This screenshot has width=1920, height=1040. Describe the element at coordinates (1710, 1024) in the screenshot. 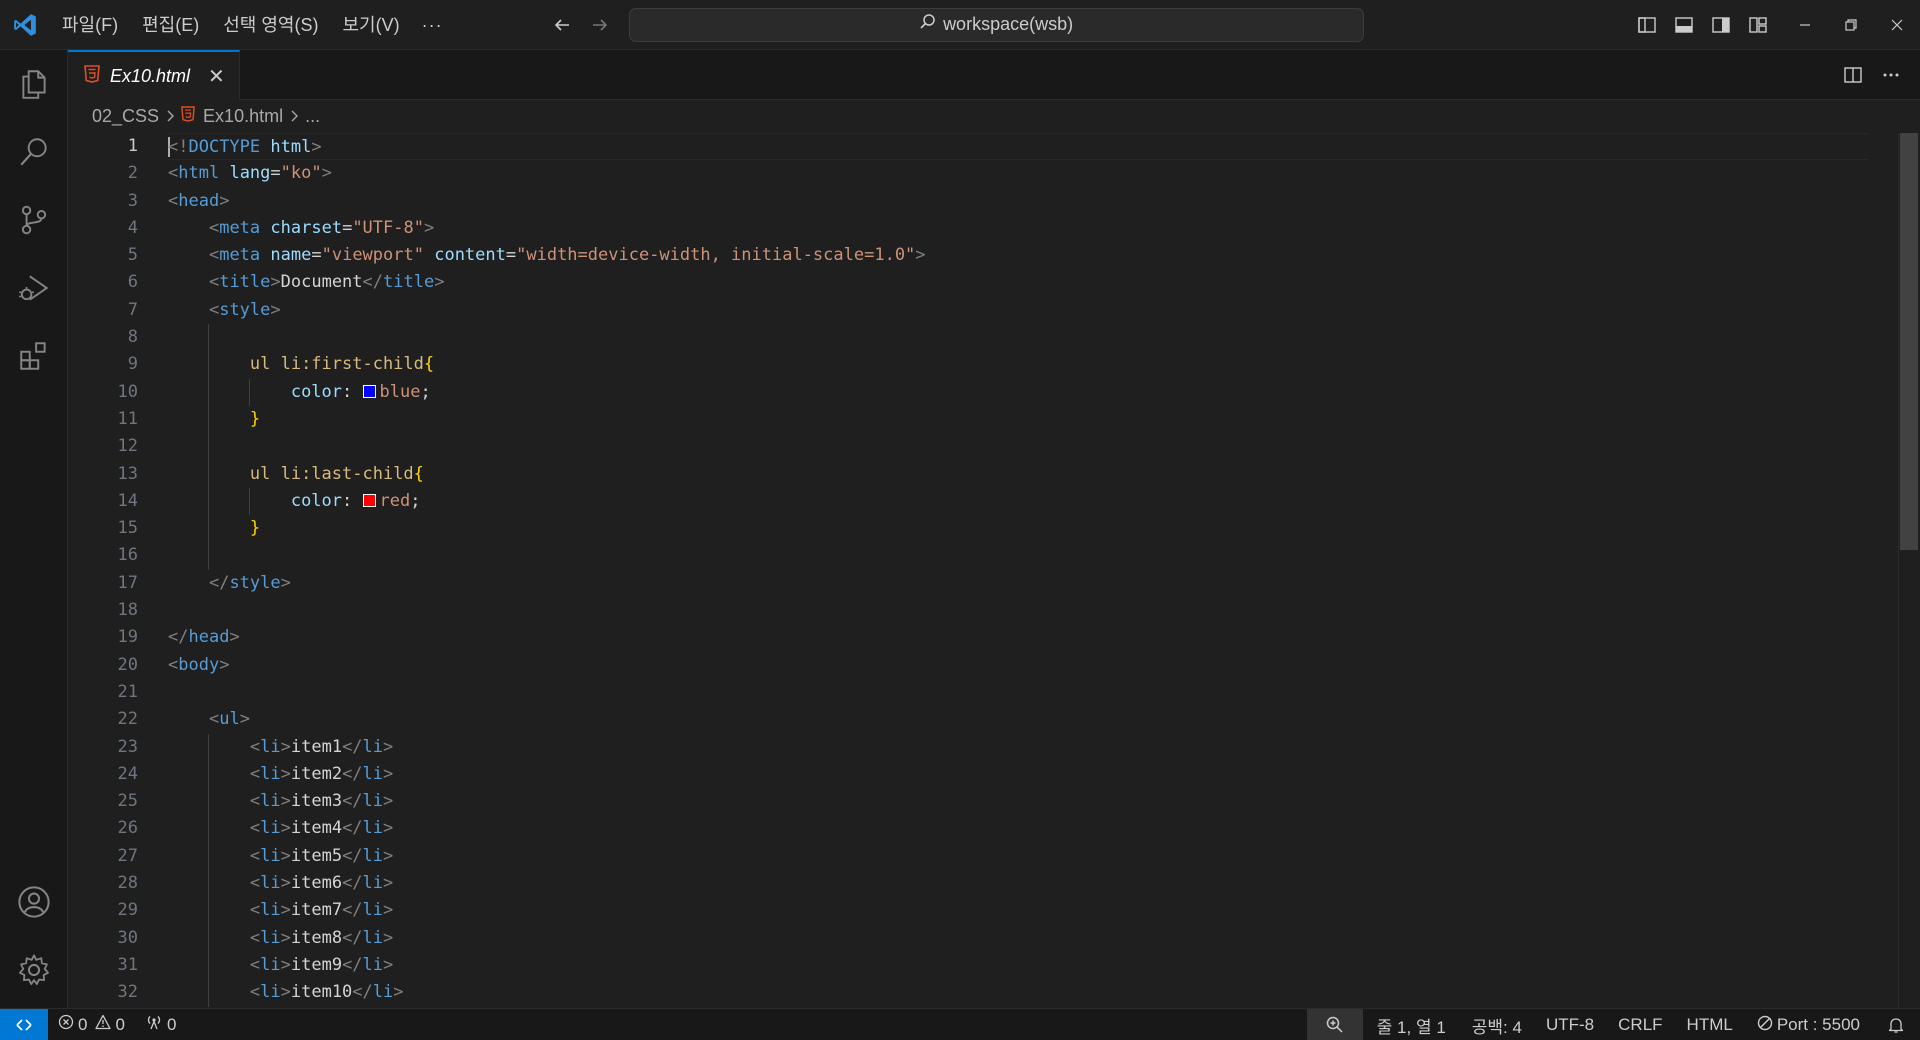

I see `language-mode: HTML` at that location.